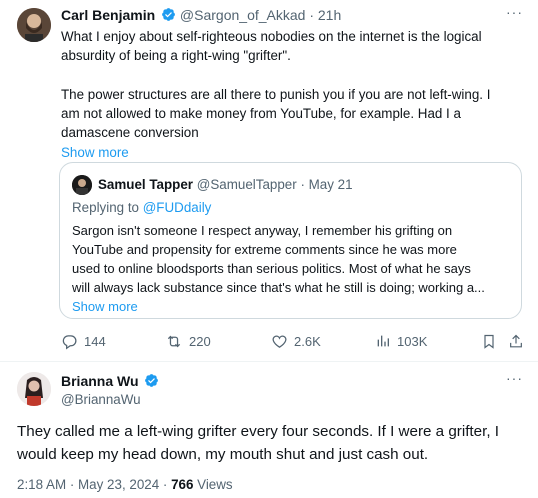  I want to click on analytics-icon, so click(383, 341).